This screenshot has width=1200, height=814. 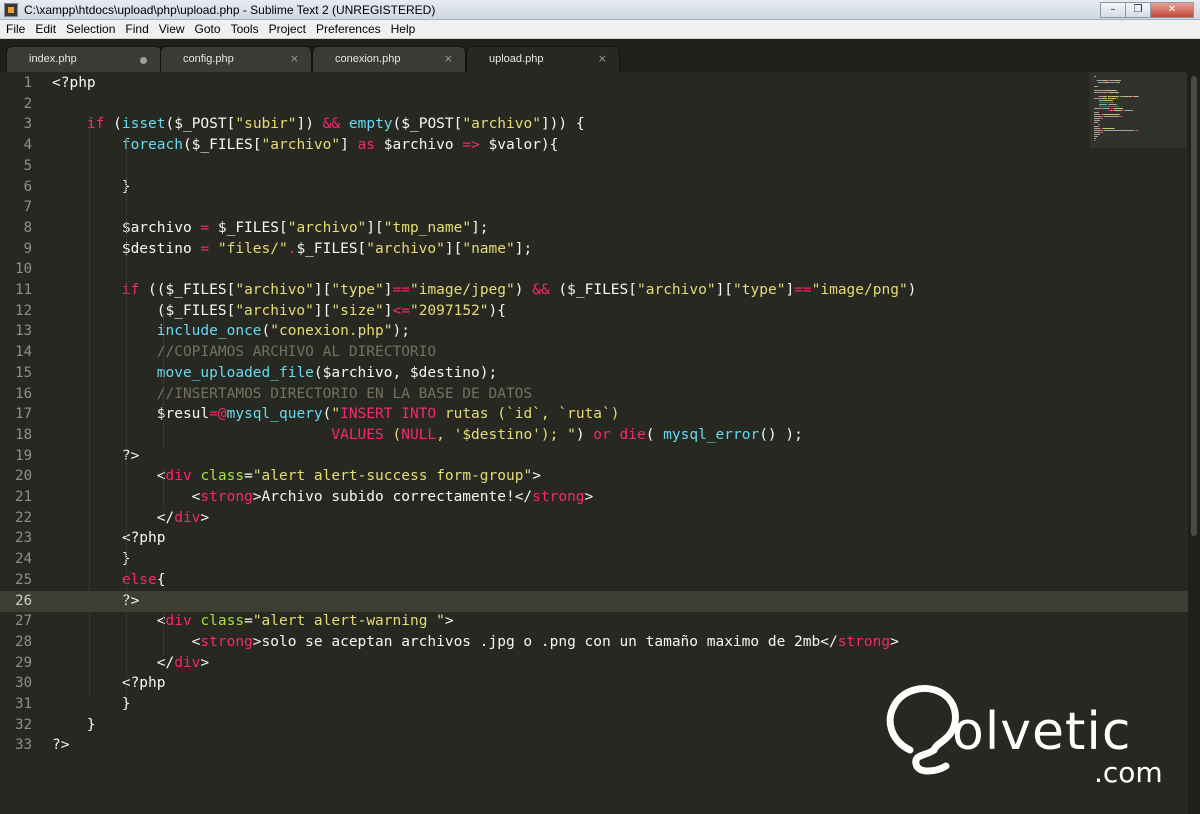 What do you see at coordinates (348, 29) in the screenshot?
I see `menu-preferences: Preferences` at bounding box center [348, 29].